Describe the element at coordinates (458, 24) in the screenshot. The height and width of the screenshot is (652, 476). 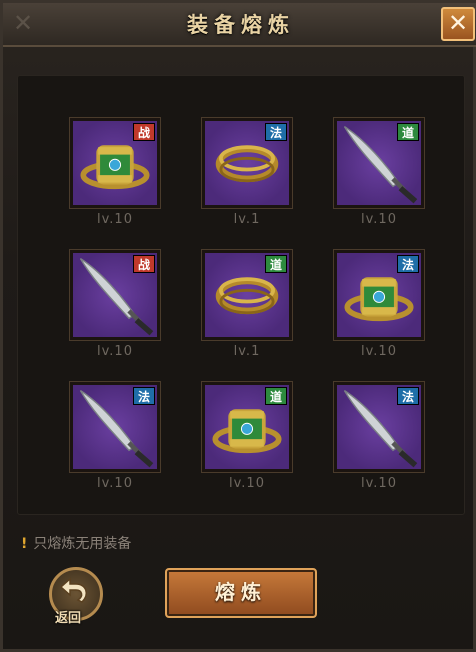
I see `close-button: ✕` at that location.